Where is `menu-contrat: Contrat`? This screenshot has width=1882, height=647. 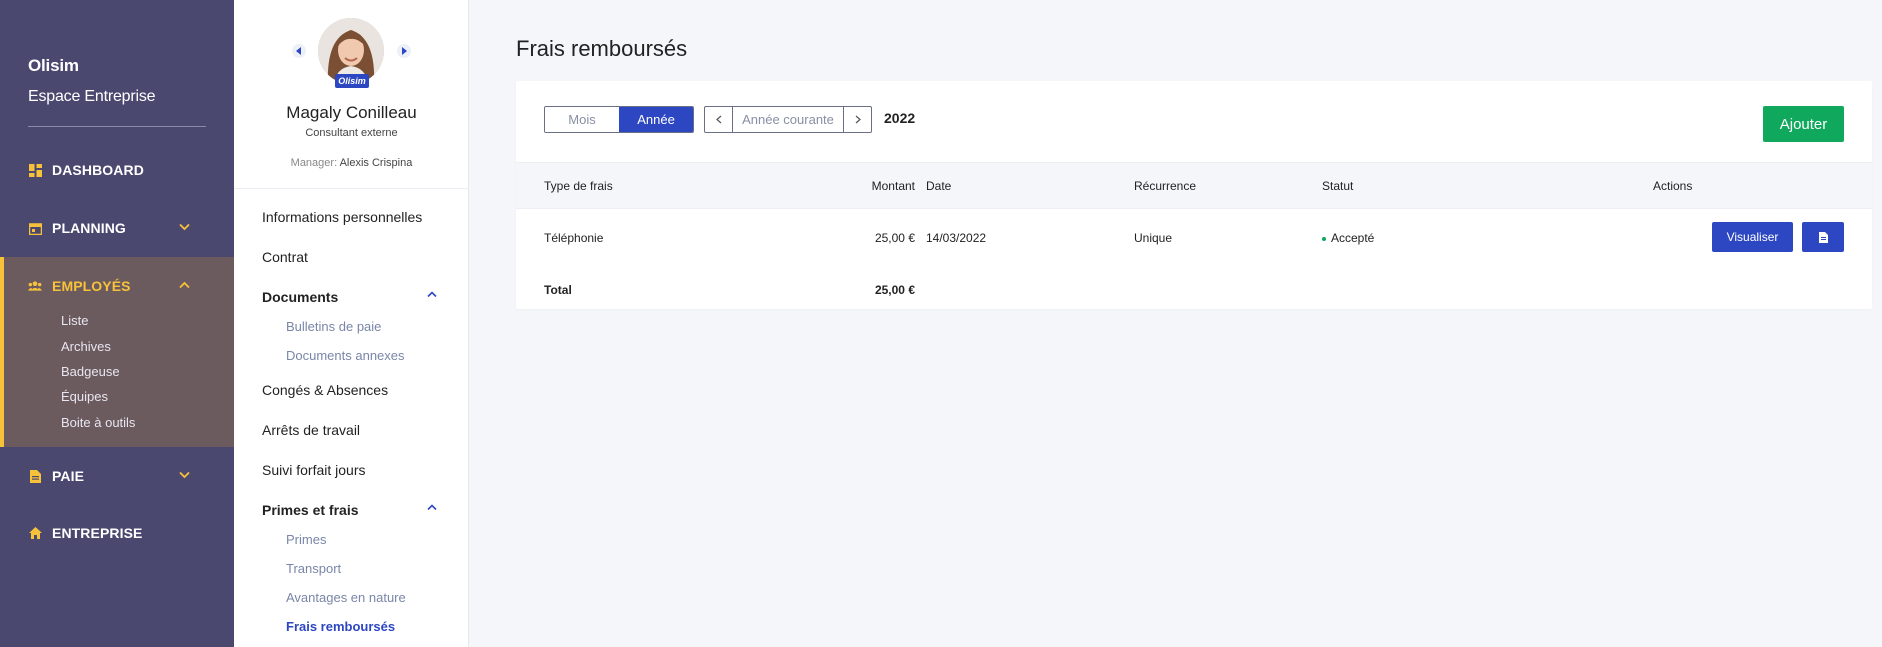 menu-contrat: Contrat is located at coordinates (285, 257).